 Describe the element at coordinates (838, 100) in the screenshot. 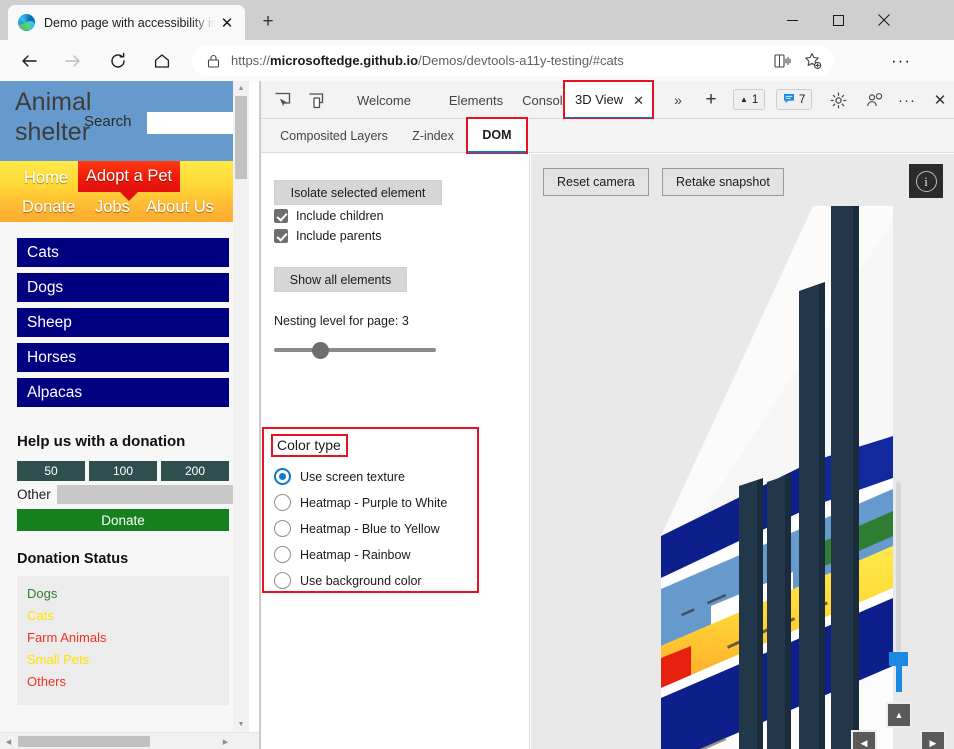

I see `gear-icon` at that location.